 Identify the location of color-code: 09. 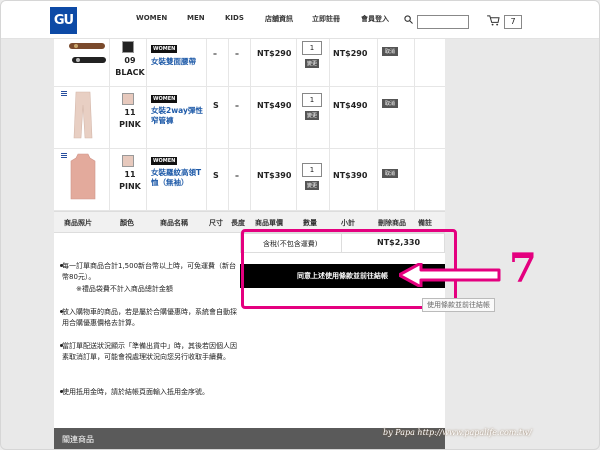
(130, 60).